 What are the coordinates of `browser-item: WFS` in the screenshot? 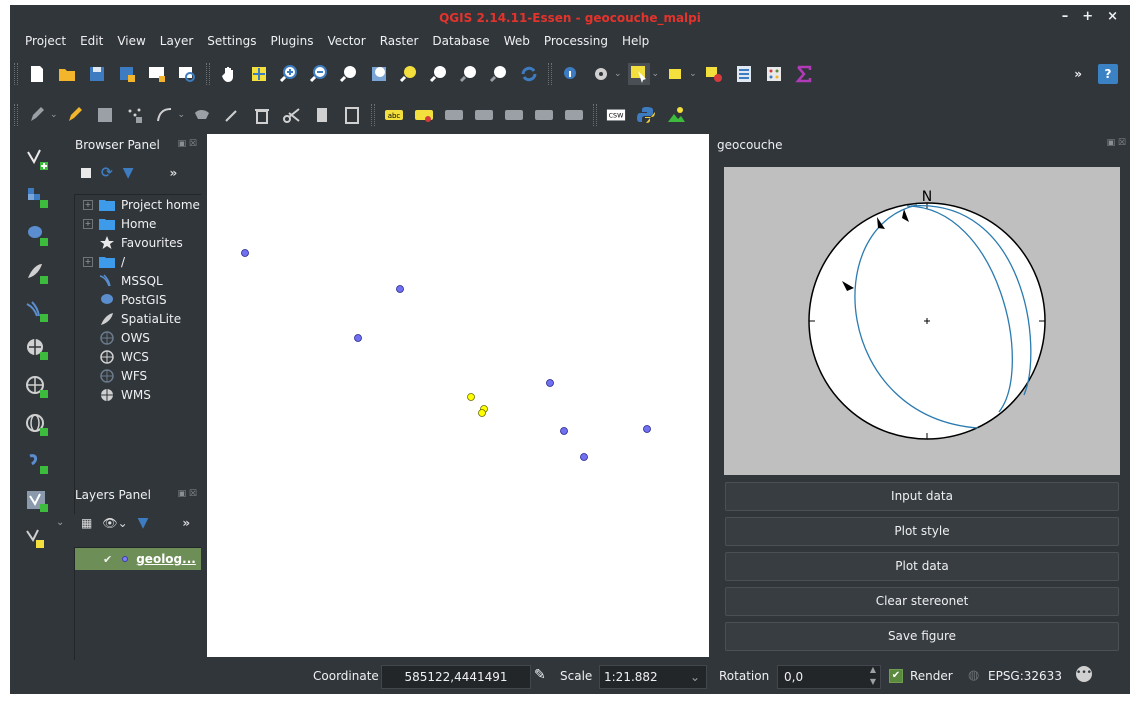 It's located at (138, 375).